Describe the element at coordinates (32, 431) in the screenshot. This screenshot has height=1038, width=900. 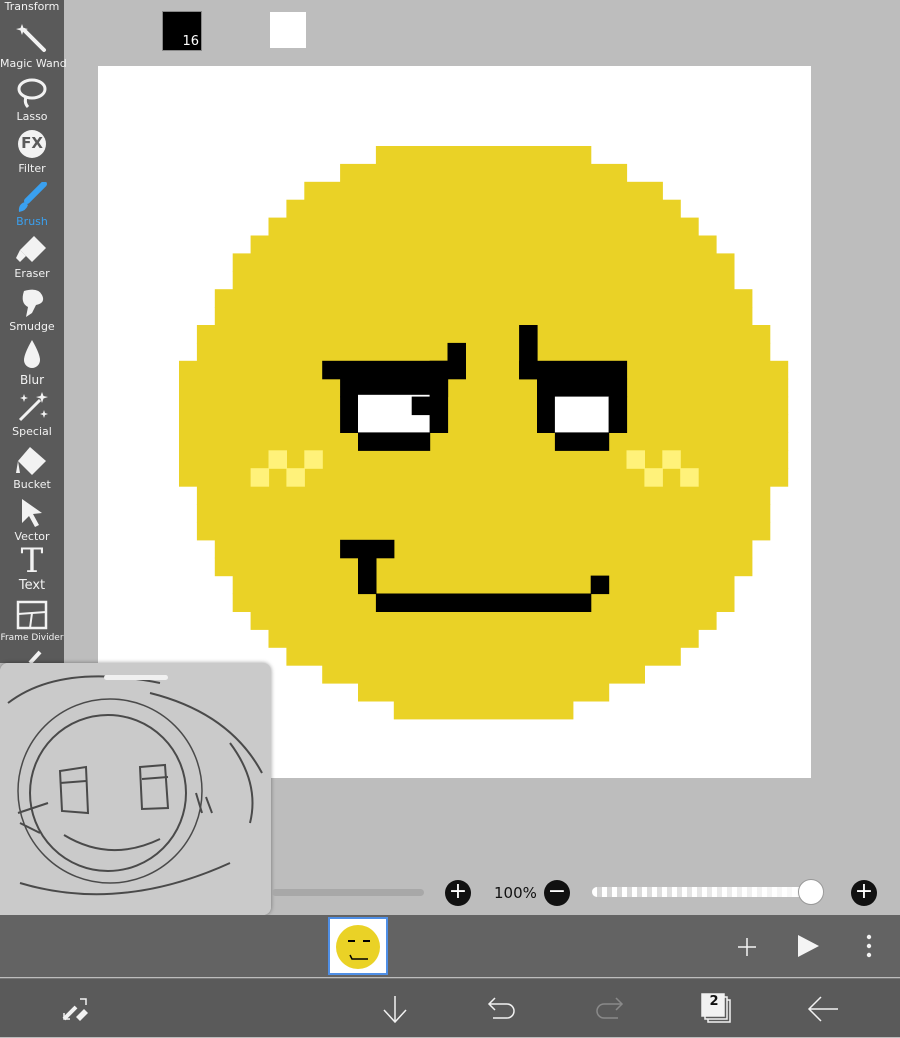
I see `tool-label: Special` at that location.